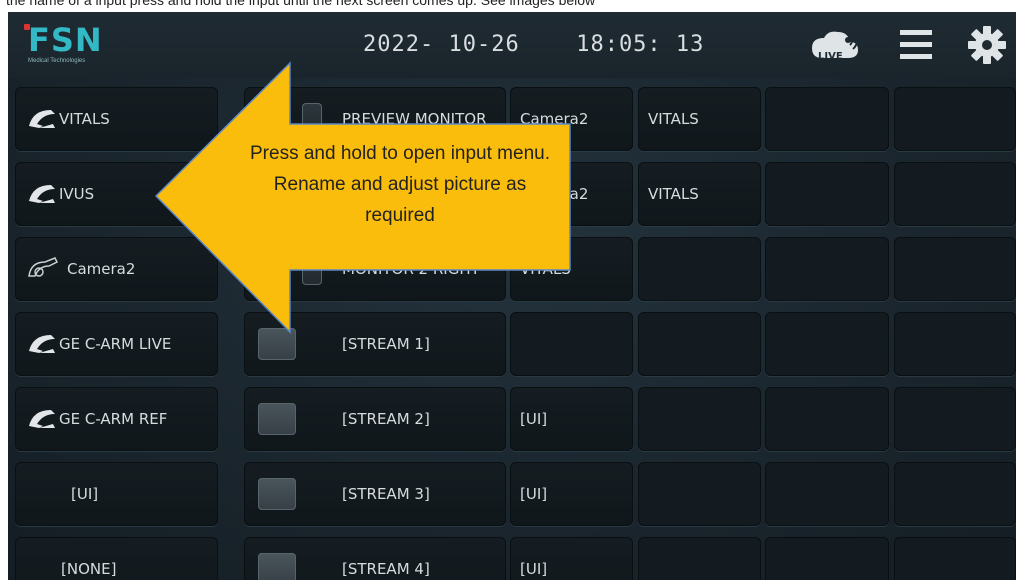  Describe the element at coordinates (116, 494) in the screenshot. I see `input-tile-ui: [UI]` at that location.